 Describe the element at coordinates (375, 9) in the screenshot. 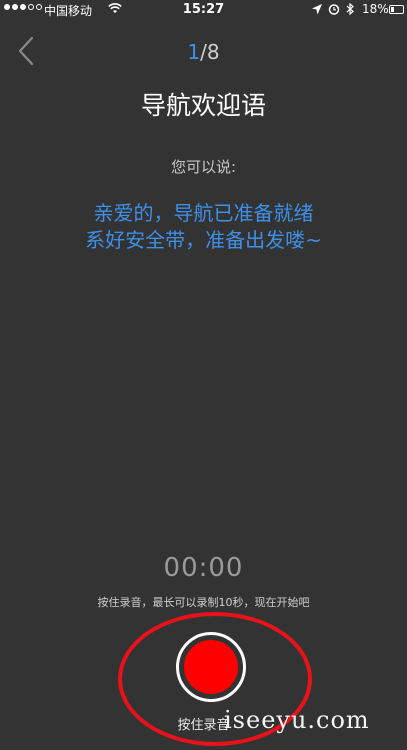

I see `battery-percentage: 18%` at that location.